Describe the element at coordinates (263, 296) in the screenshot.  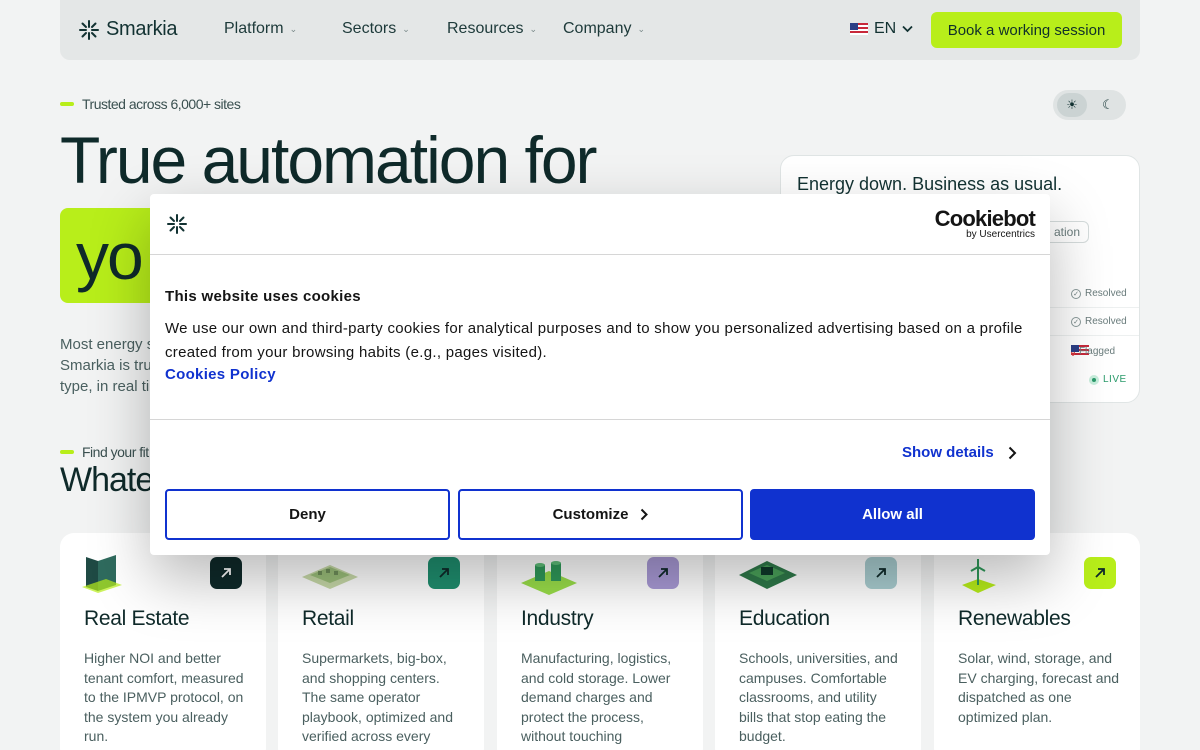
I see `cookie-dialog-title: This website uses cookies` at that location.